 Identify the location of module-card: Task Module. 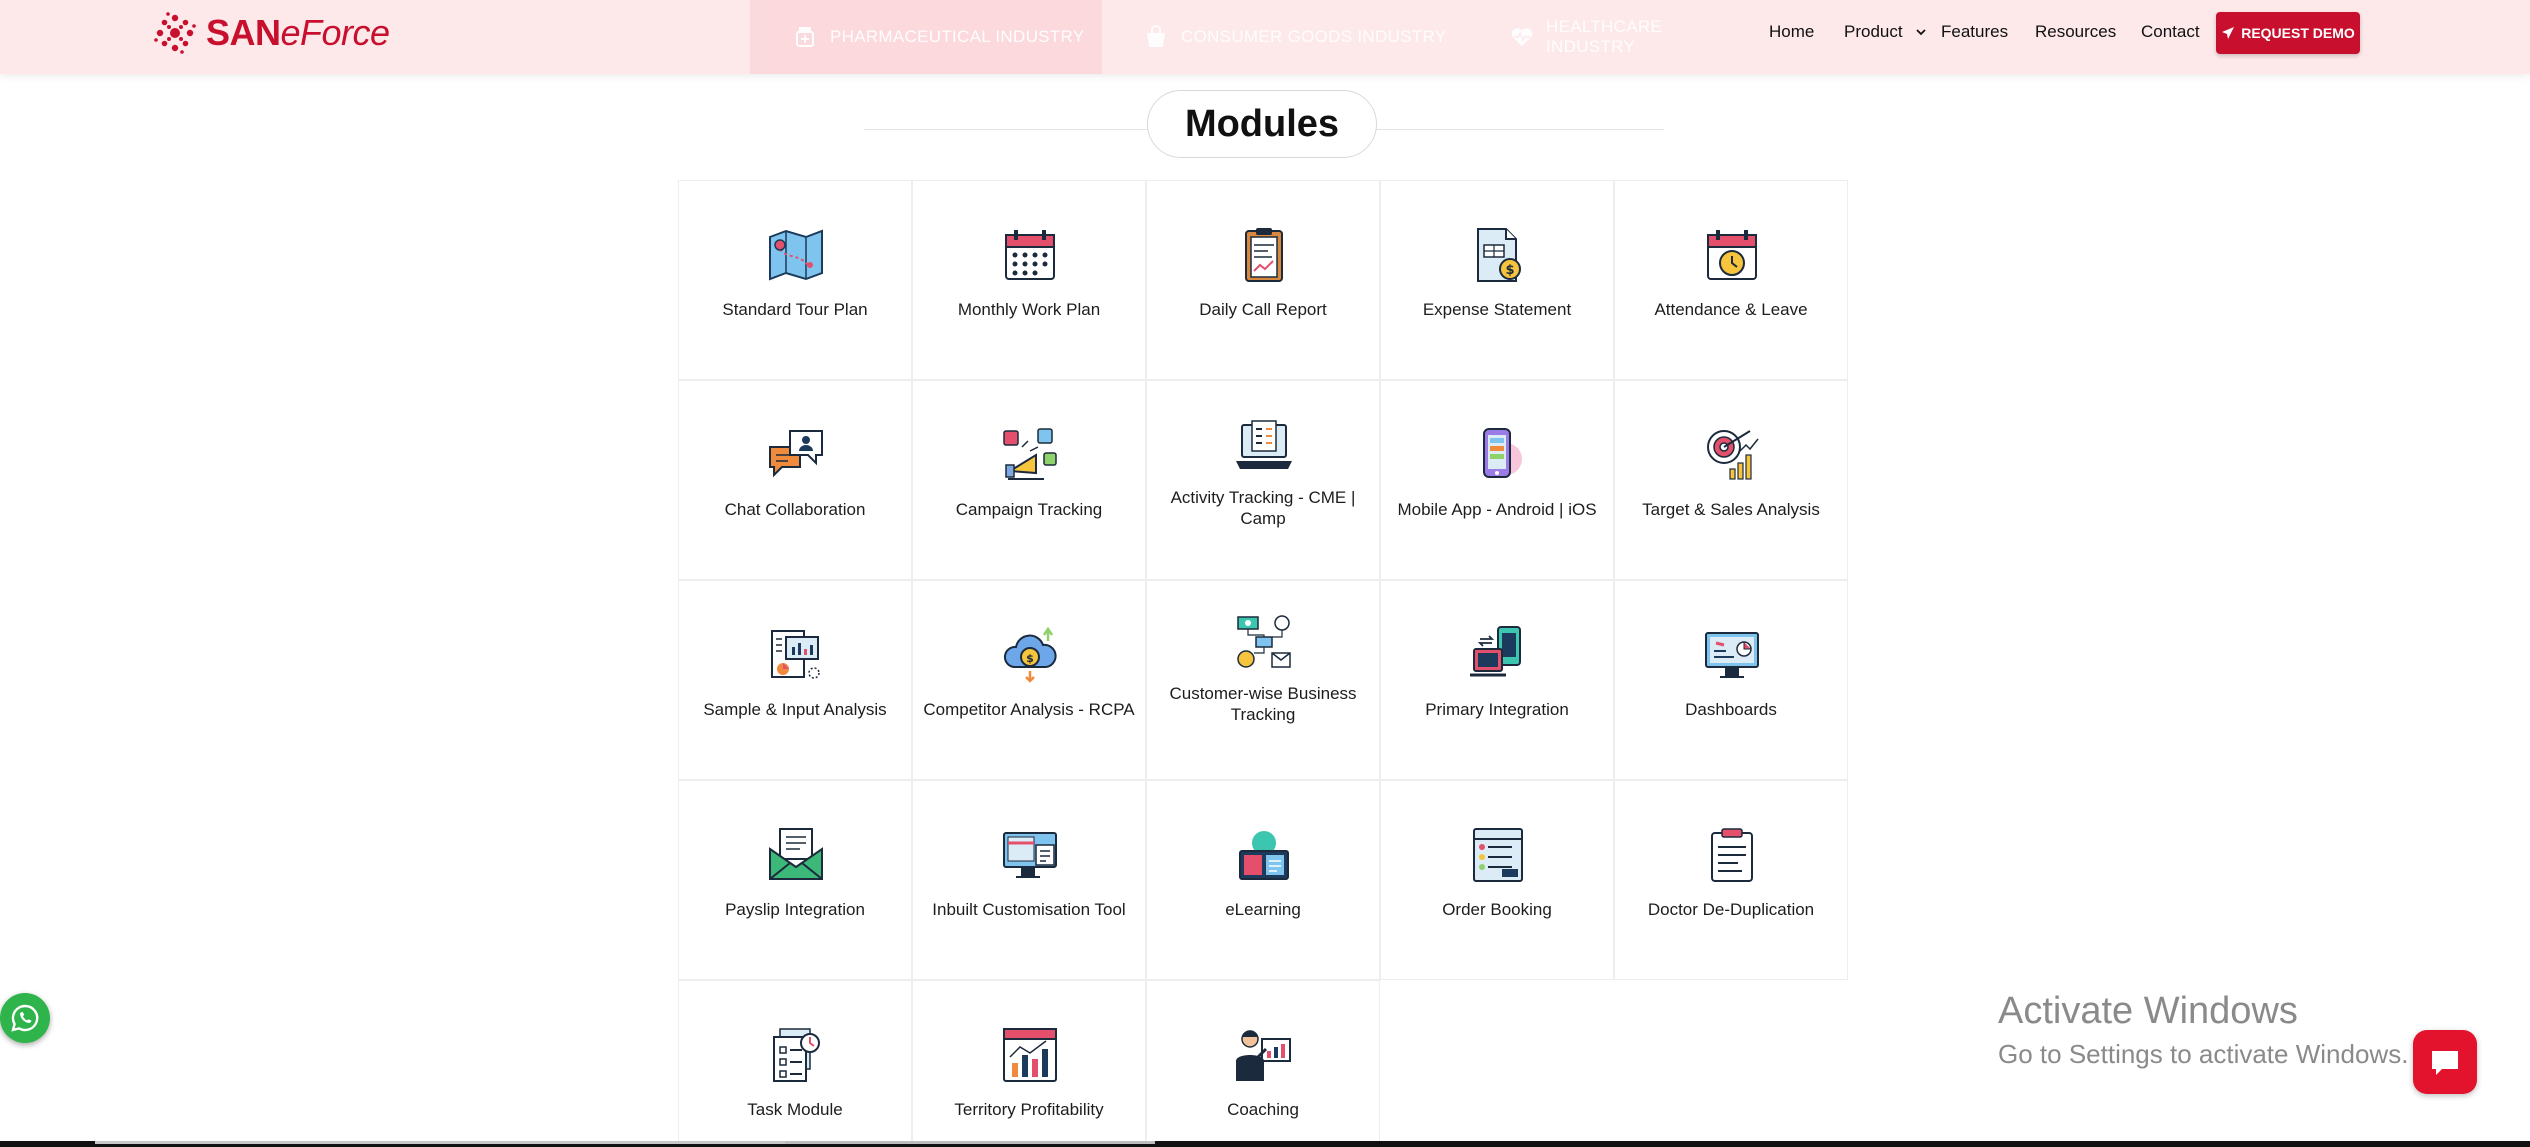
(795, 1063).